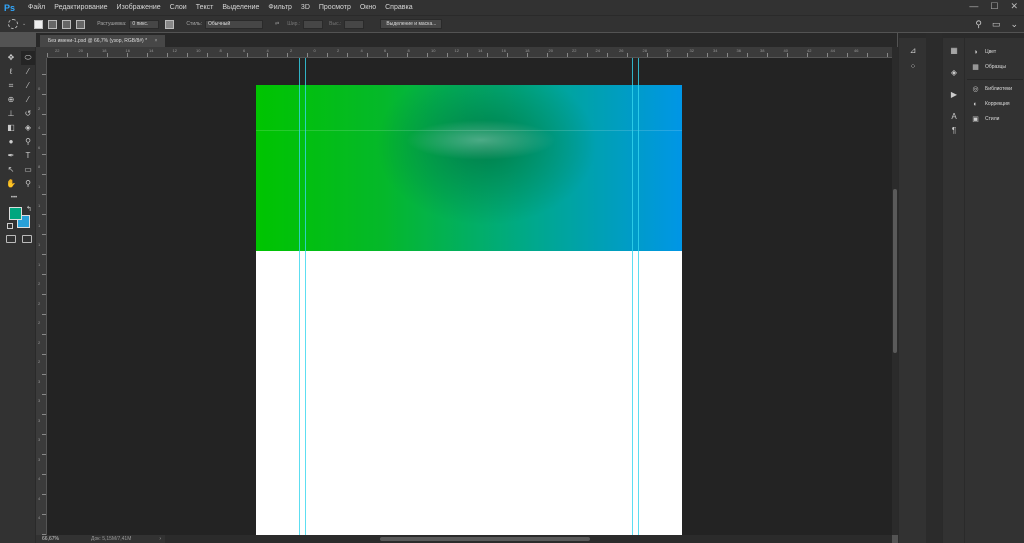 The width and height of the screenshot is (1024, 543). I want to click on properties-icon: ▦, so click(954, 51).